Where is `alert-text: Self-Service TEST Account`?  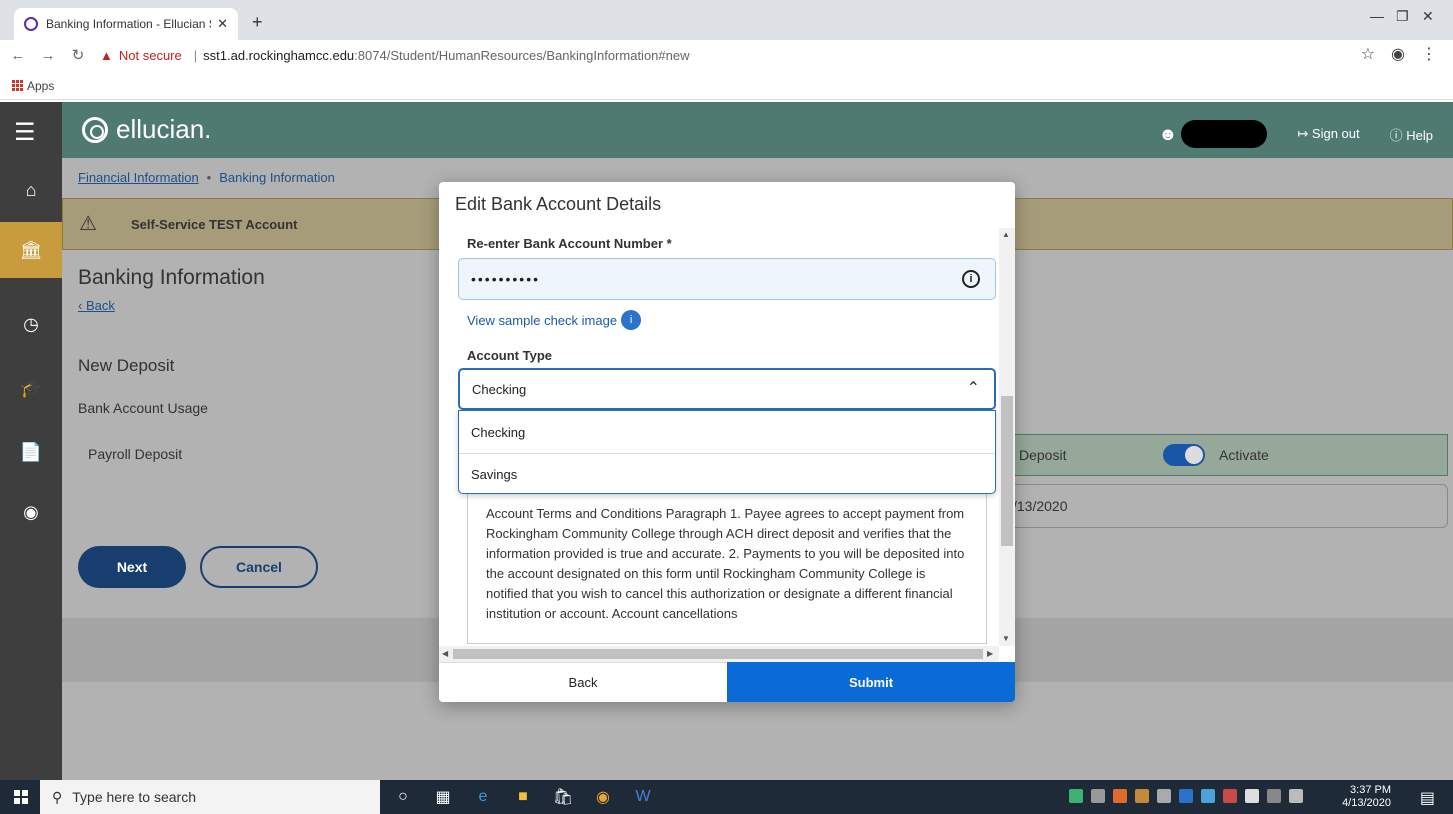 alert-text: Self-Service TEST Account is located at coordinates (214, 224).